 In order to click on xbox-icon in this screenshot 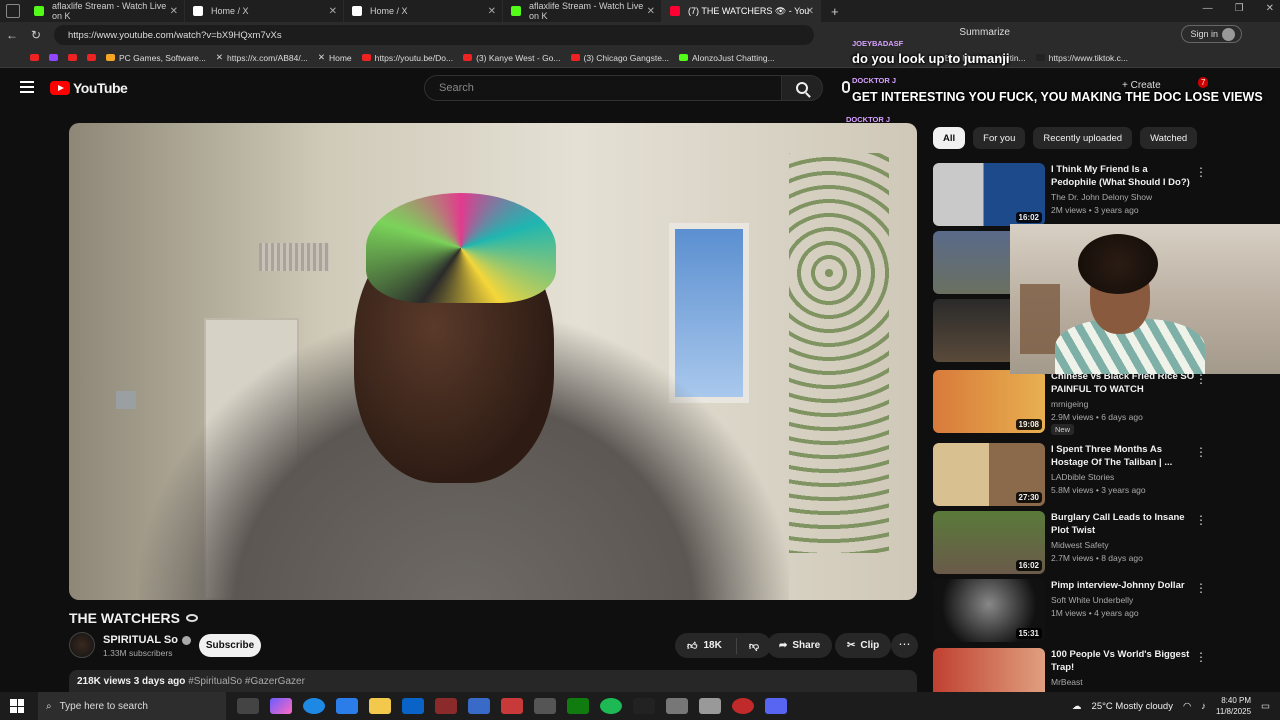, I will do `click(578, 706)`.